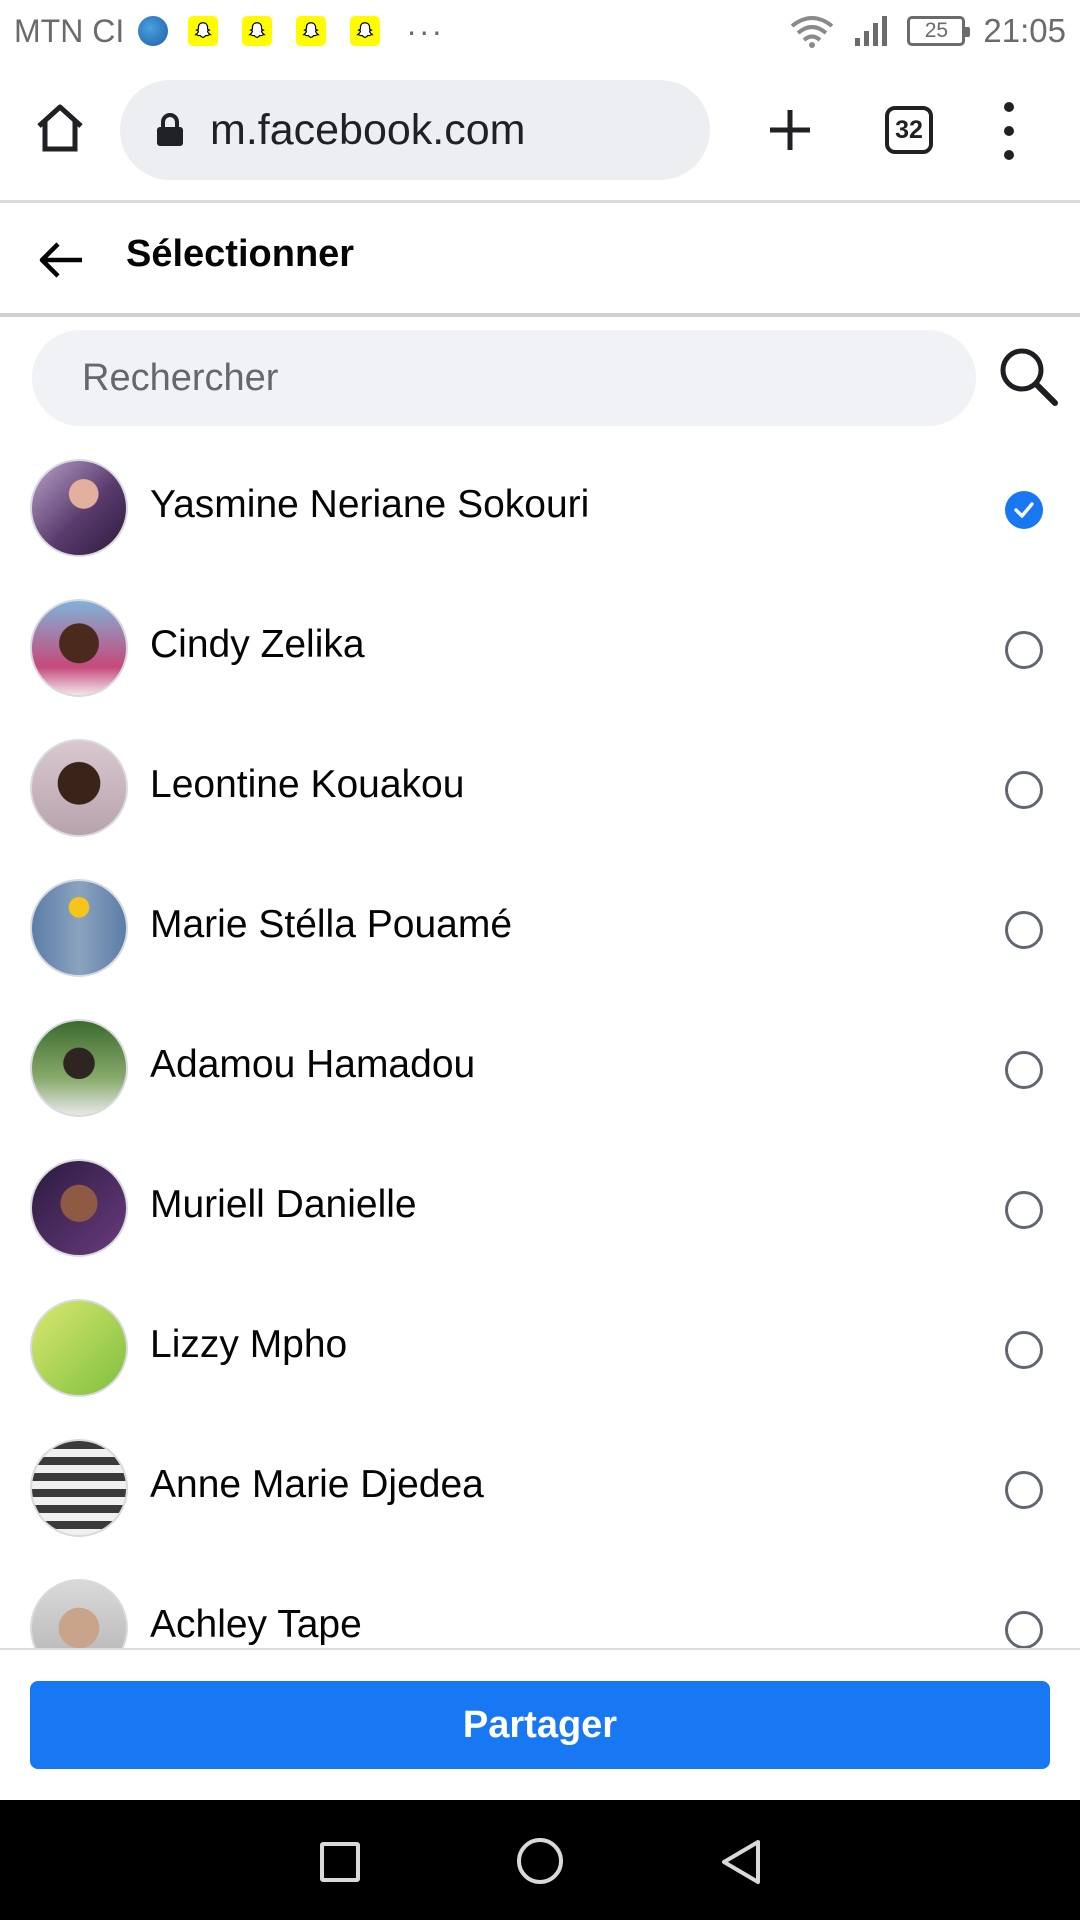 The width and height of the screenshot is (1080, 1920). Describe the element at coordinates (540, 1225) in the screenshot. I see `friend-row: Muriell Danielle` at that location.